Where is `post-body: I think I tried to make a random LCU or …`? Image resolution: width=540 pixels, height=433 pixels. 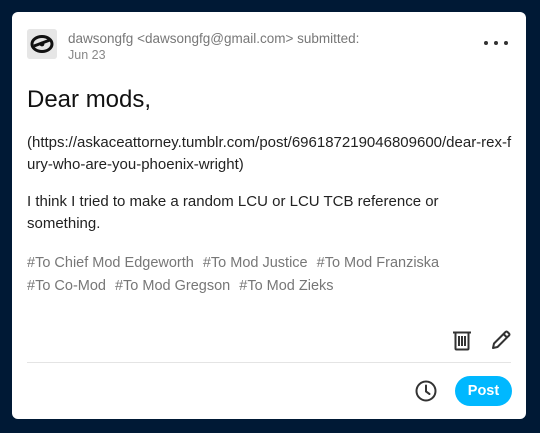 post-body: I think I tried to make a random LCU or … is located at coordinates (233, 212).